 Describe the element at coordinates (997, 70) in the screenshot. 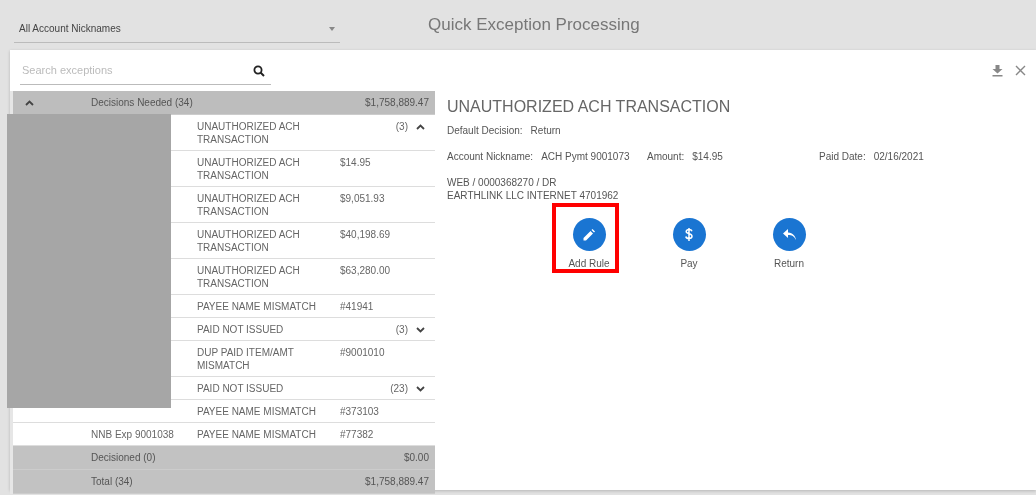

I see `download-icon` at that location.